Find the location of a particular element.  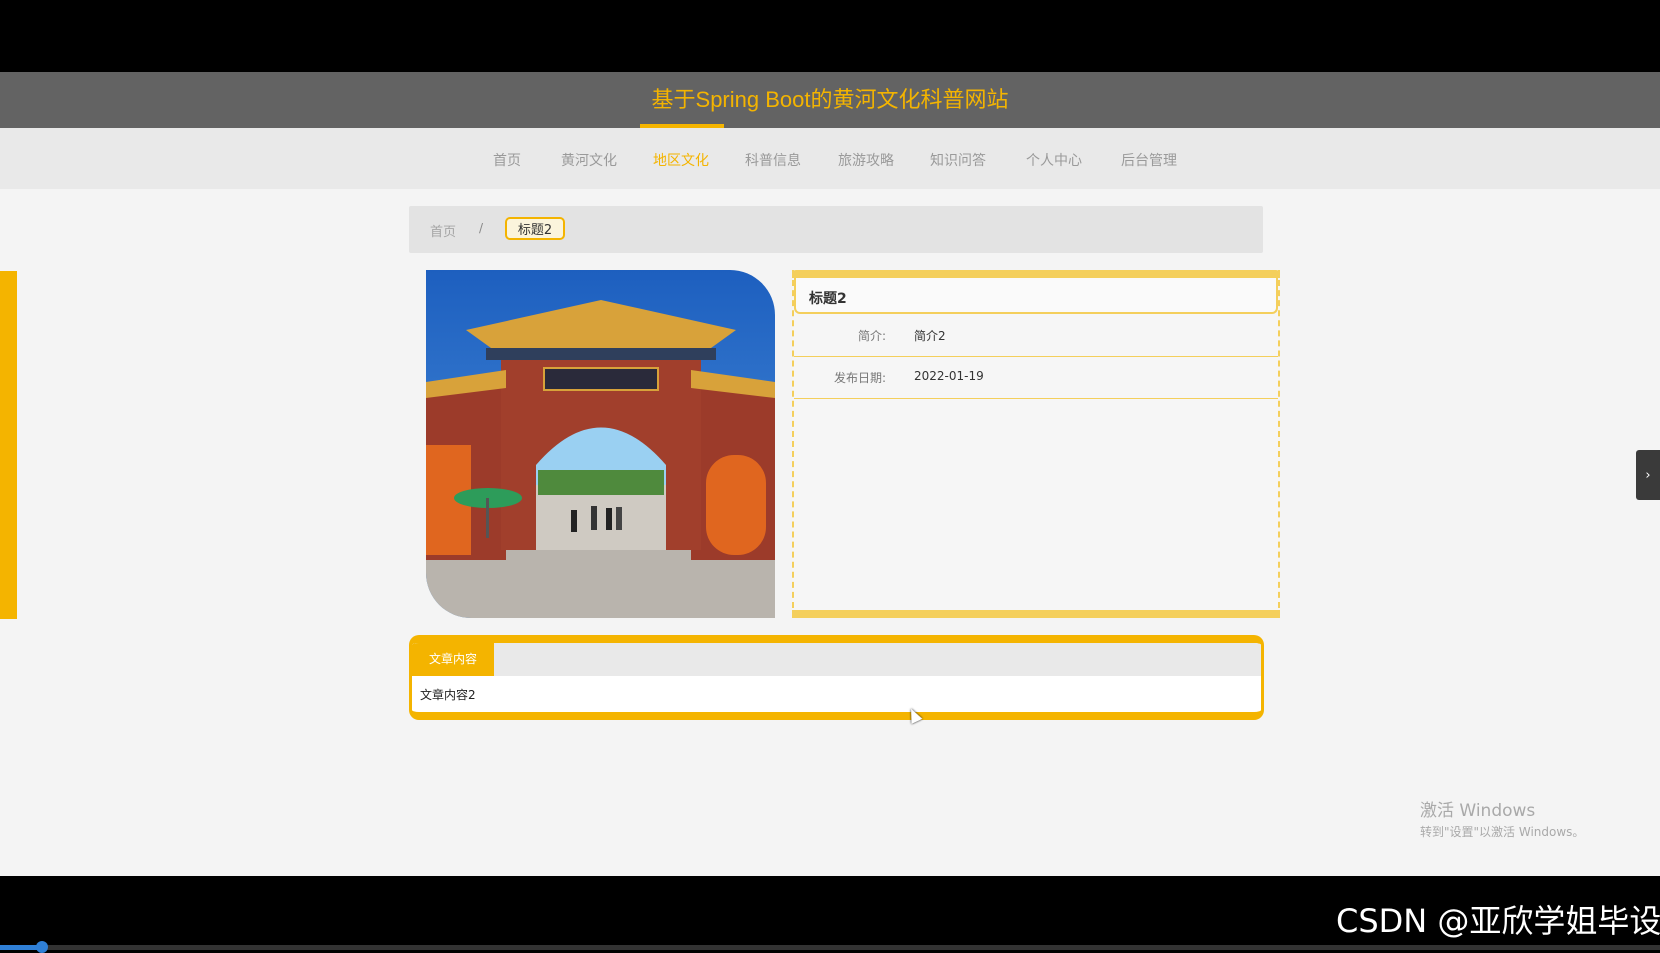

article-info-card: 标题2 简介: 简介2 发布日期: 2022-01-19 is located at coordinates (1036, 444).